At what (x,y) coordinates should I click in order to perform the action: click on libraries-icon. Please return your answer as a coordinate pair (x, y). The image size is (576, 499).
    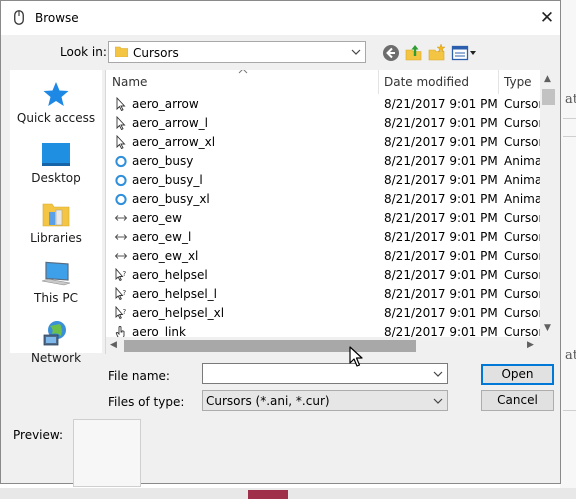
    Looking at the image, I should click on (56, 215).